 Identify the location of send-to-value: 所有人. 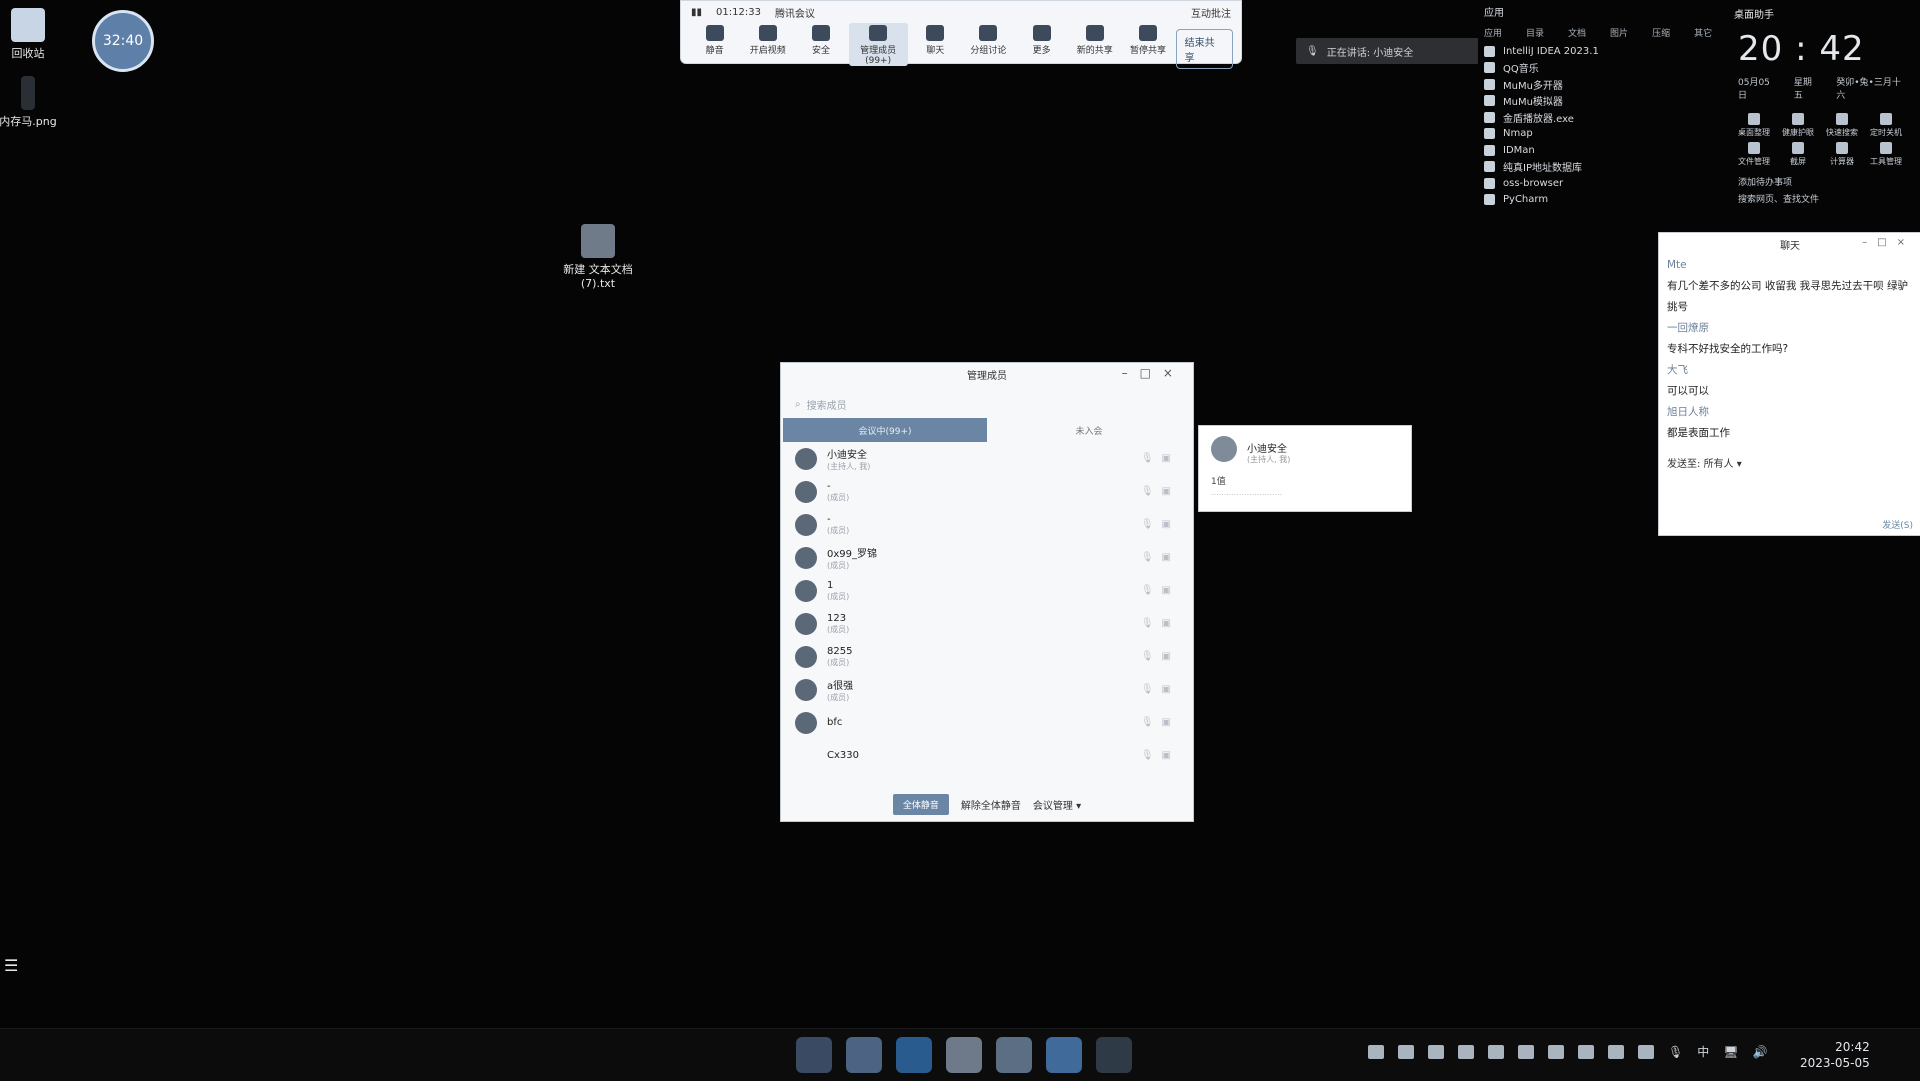
(1719, 464).